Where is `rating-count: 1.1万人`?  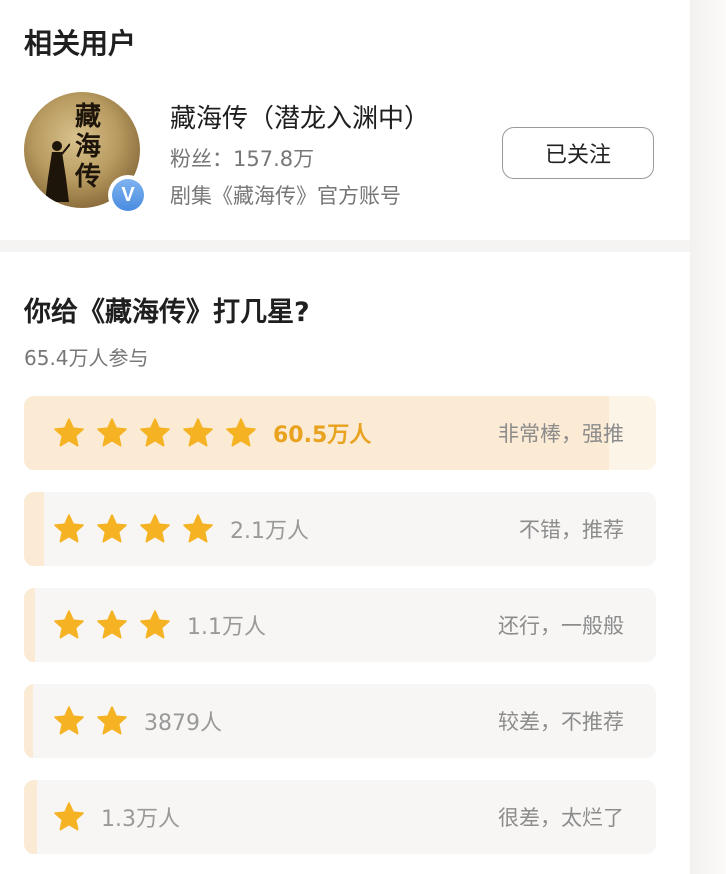 rating-count: 1.1万人 is located at coordinates (226, 627).